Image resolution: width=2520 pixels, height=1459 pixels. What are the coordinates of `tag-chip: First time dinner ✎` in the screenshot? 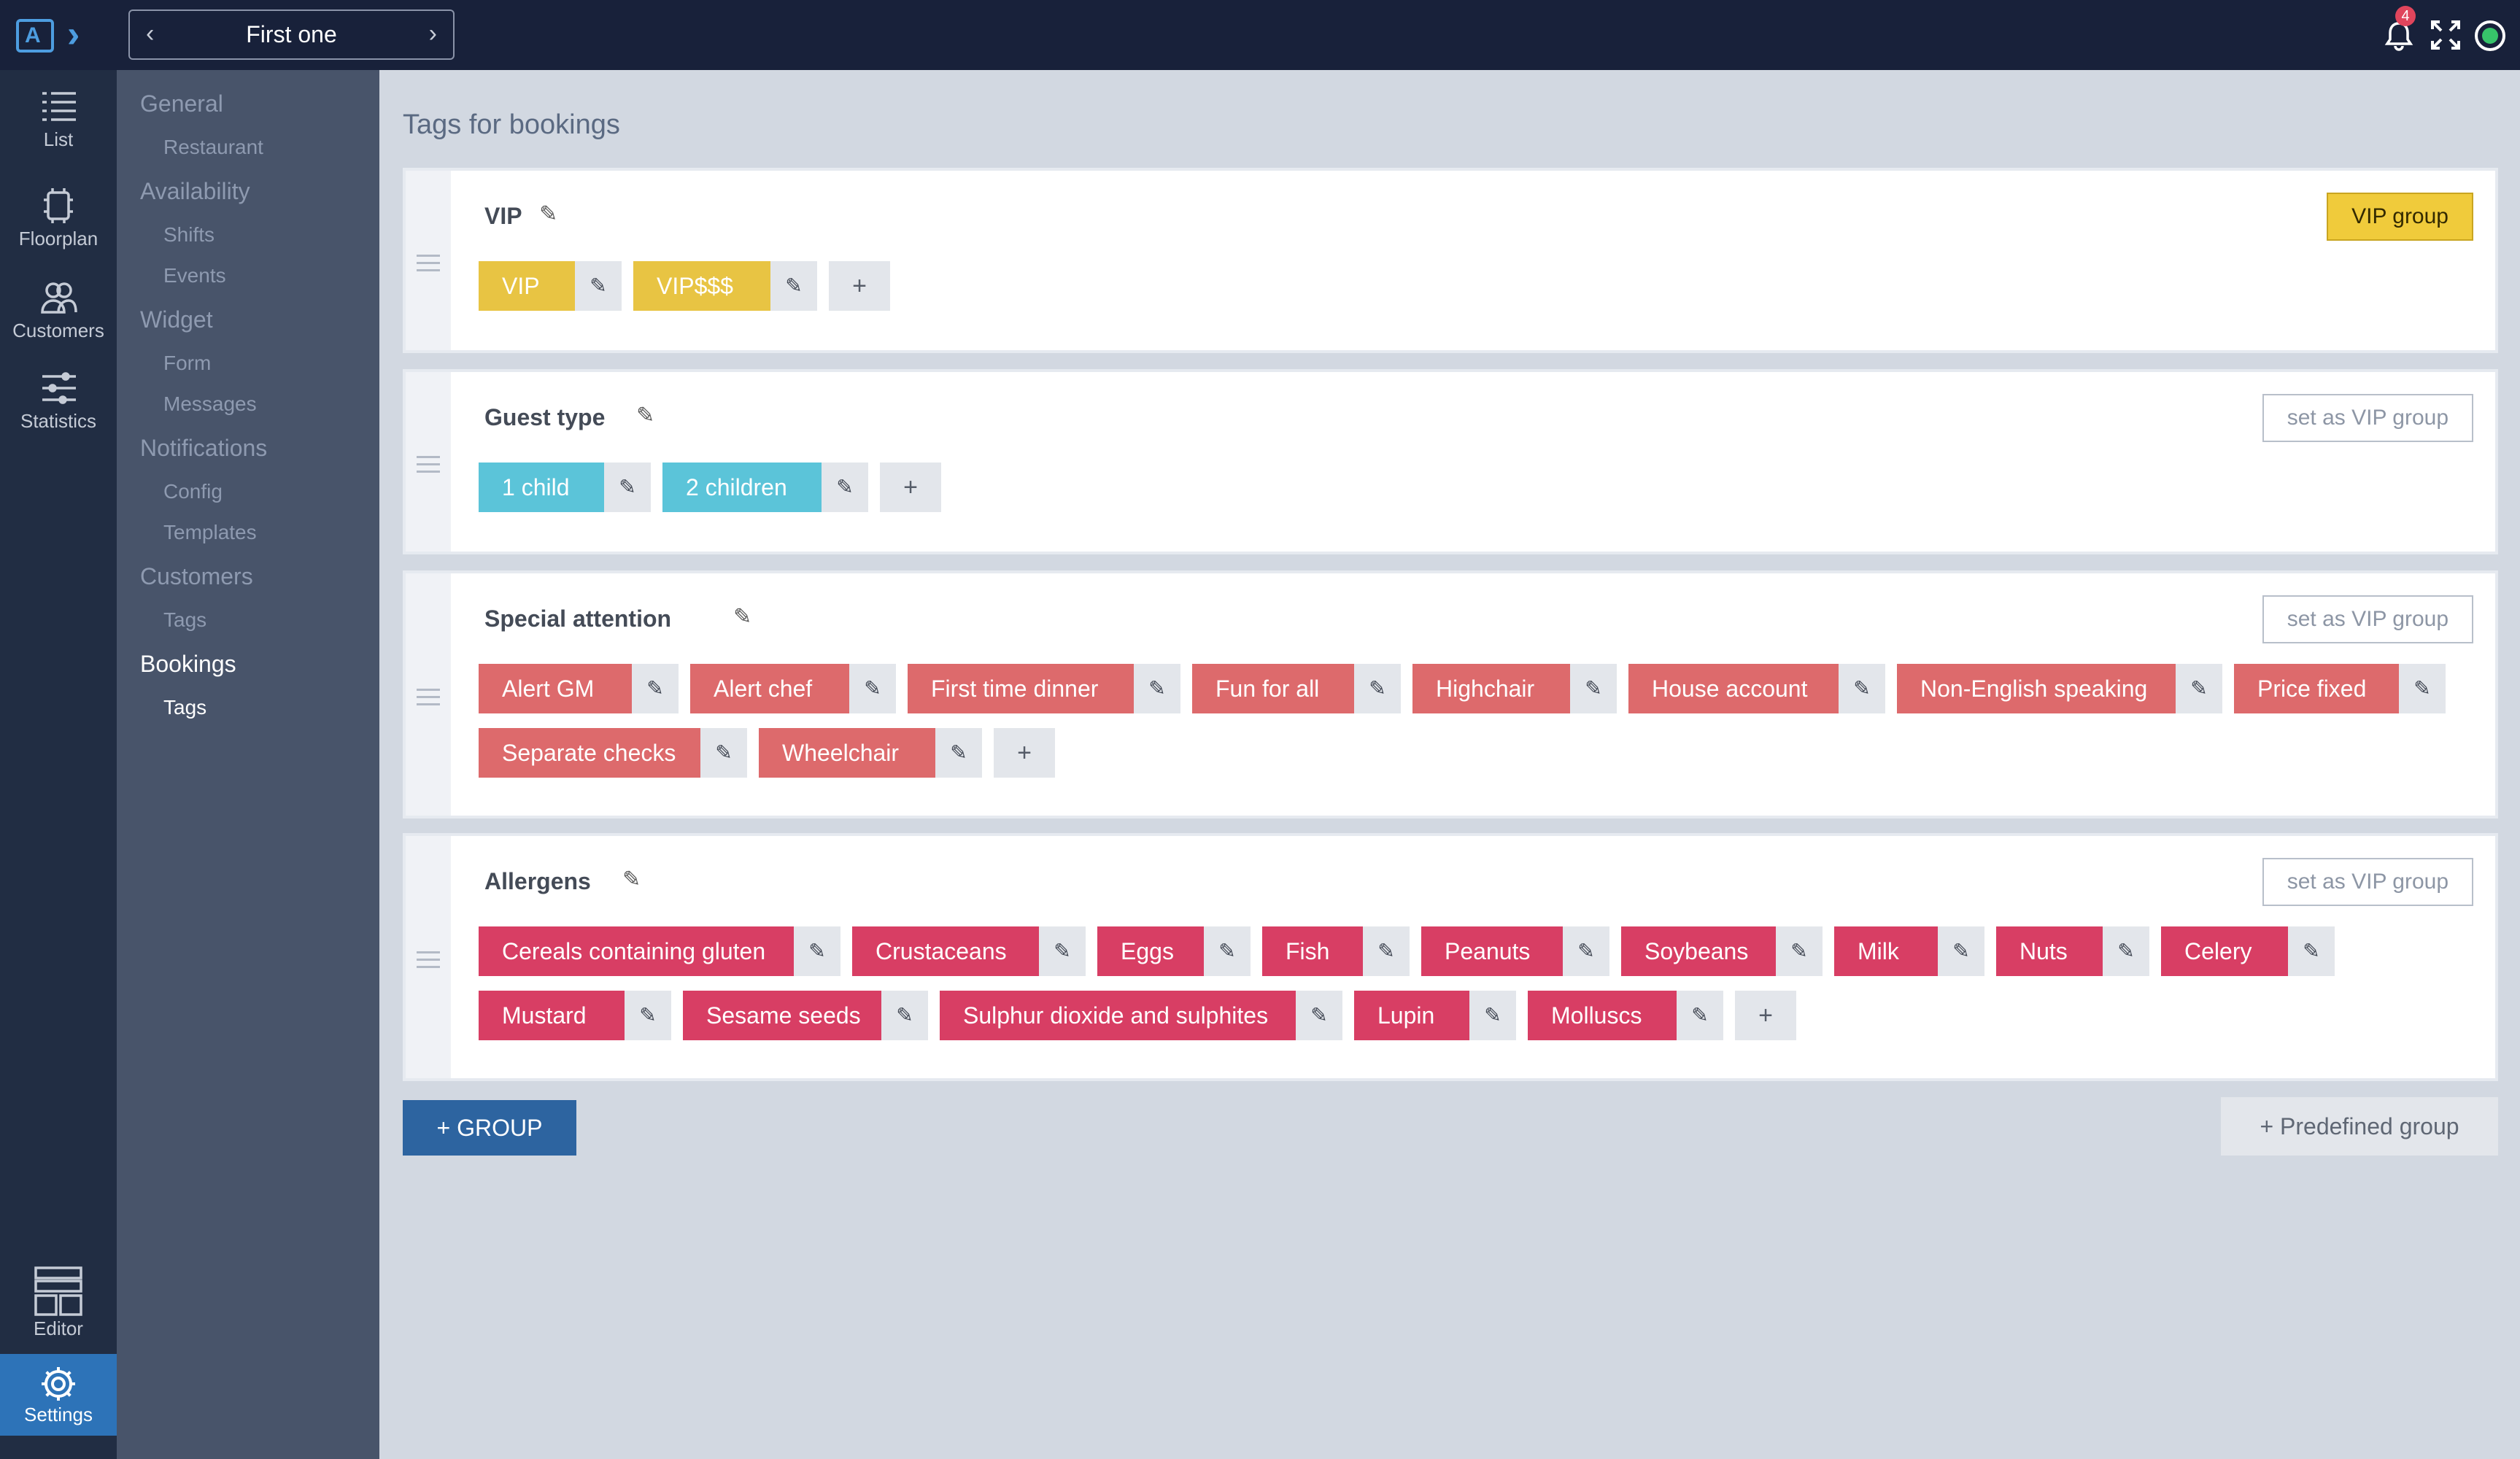 It's located at (1044, 689).